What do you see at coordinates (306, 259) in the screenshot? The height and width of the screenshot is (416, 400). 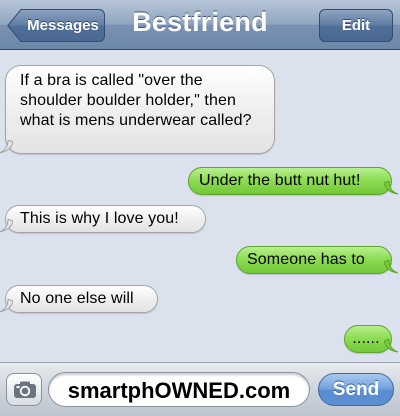 I see `message-text: Someone has to` at bounding box center [306, 259].